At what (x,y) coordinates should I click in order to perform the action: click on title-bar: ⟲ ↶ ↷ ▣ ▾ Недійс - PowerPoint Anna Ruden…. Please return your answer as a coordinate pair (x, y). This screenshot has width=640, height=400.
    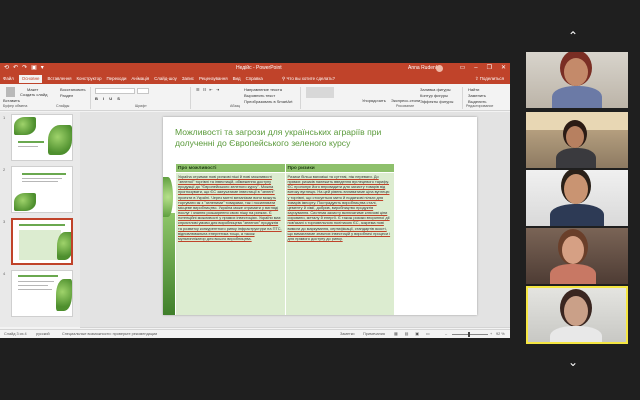
    Looking at the image, I should click on (255, 68).